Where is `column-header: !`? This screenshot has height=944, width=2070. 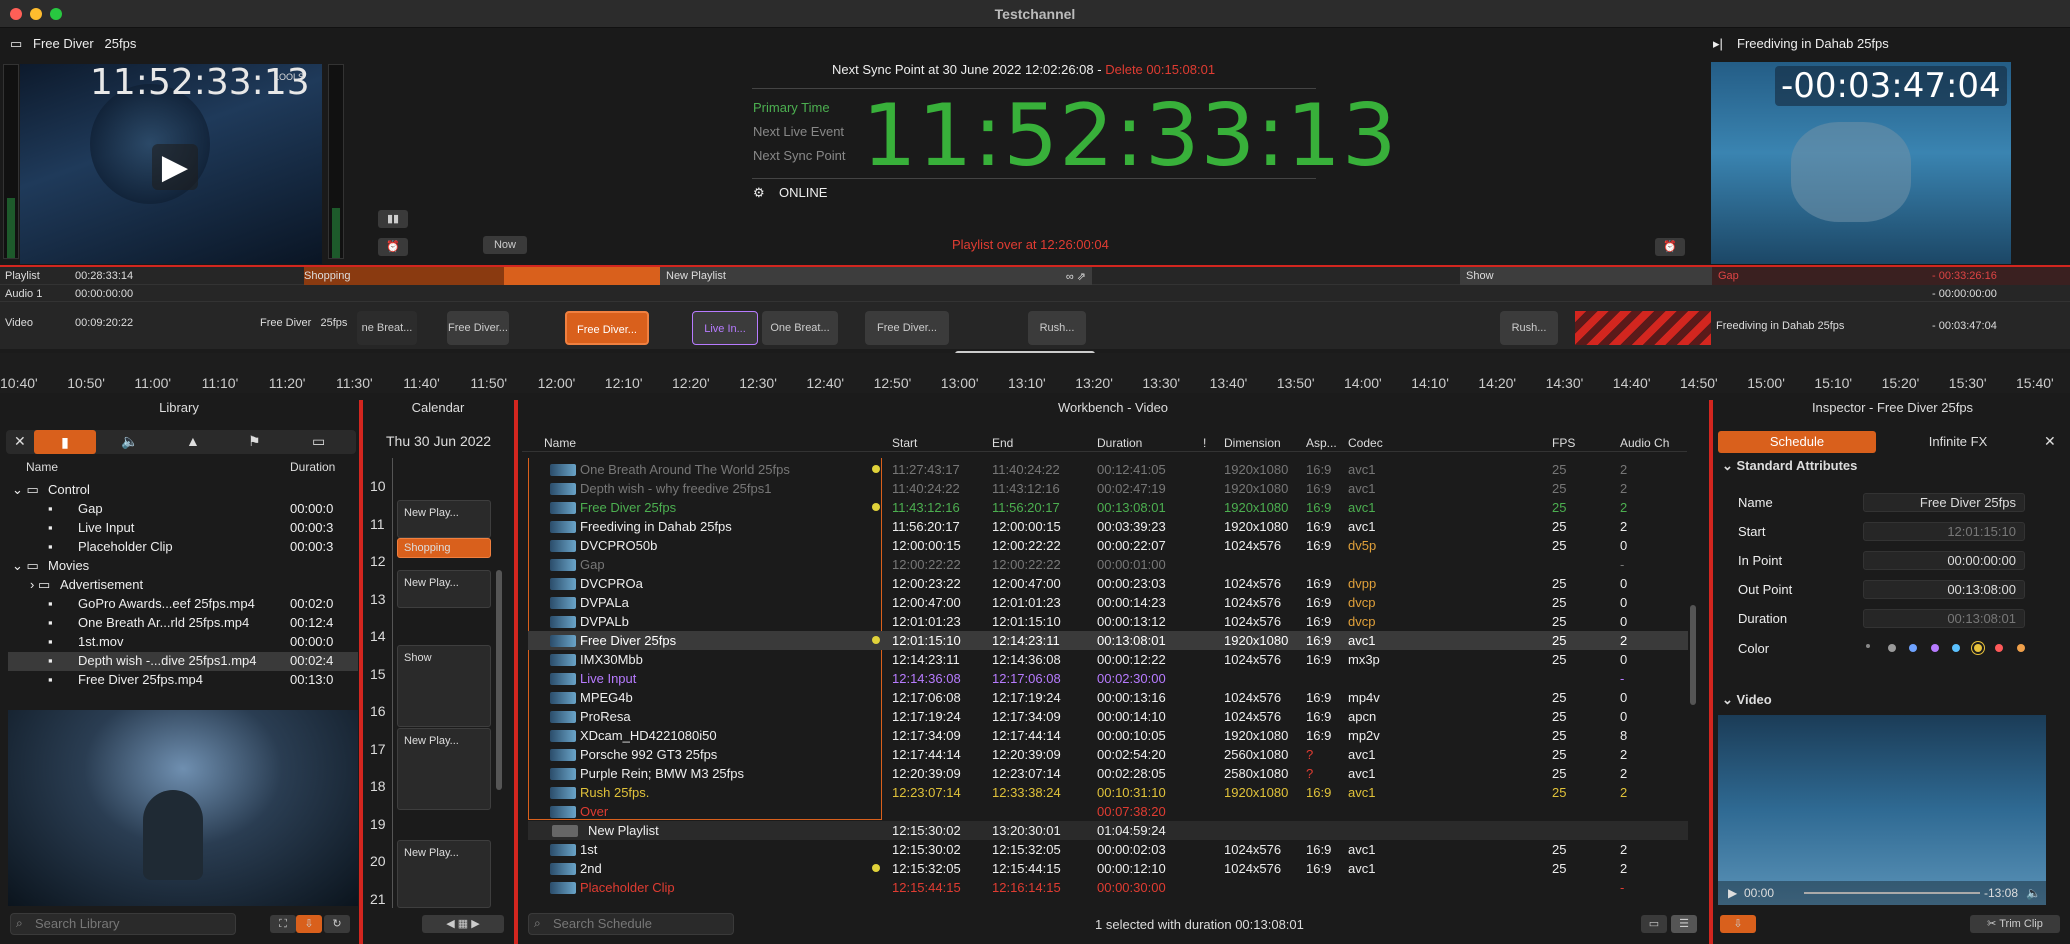
column-header: ! is located at coordinates (1204, 443).